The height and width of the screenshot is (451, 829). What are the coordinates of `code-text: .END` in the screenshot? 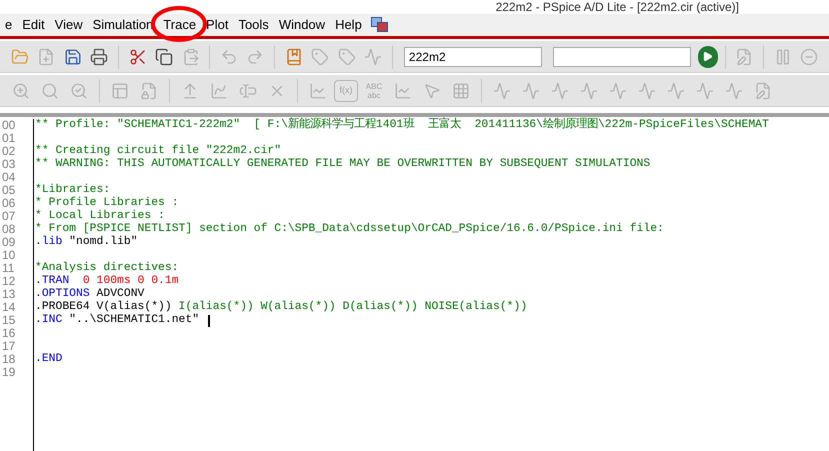 It's located at (48, 359).